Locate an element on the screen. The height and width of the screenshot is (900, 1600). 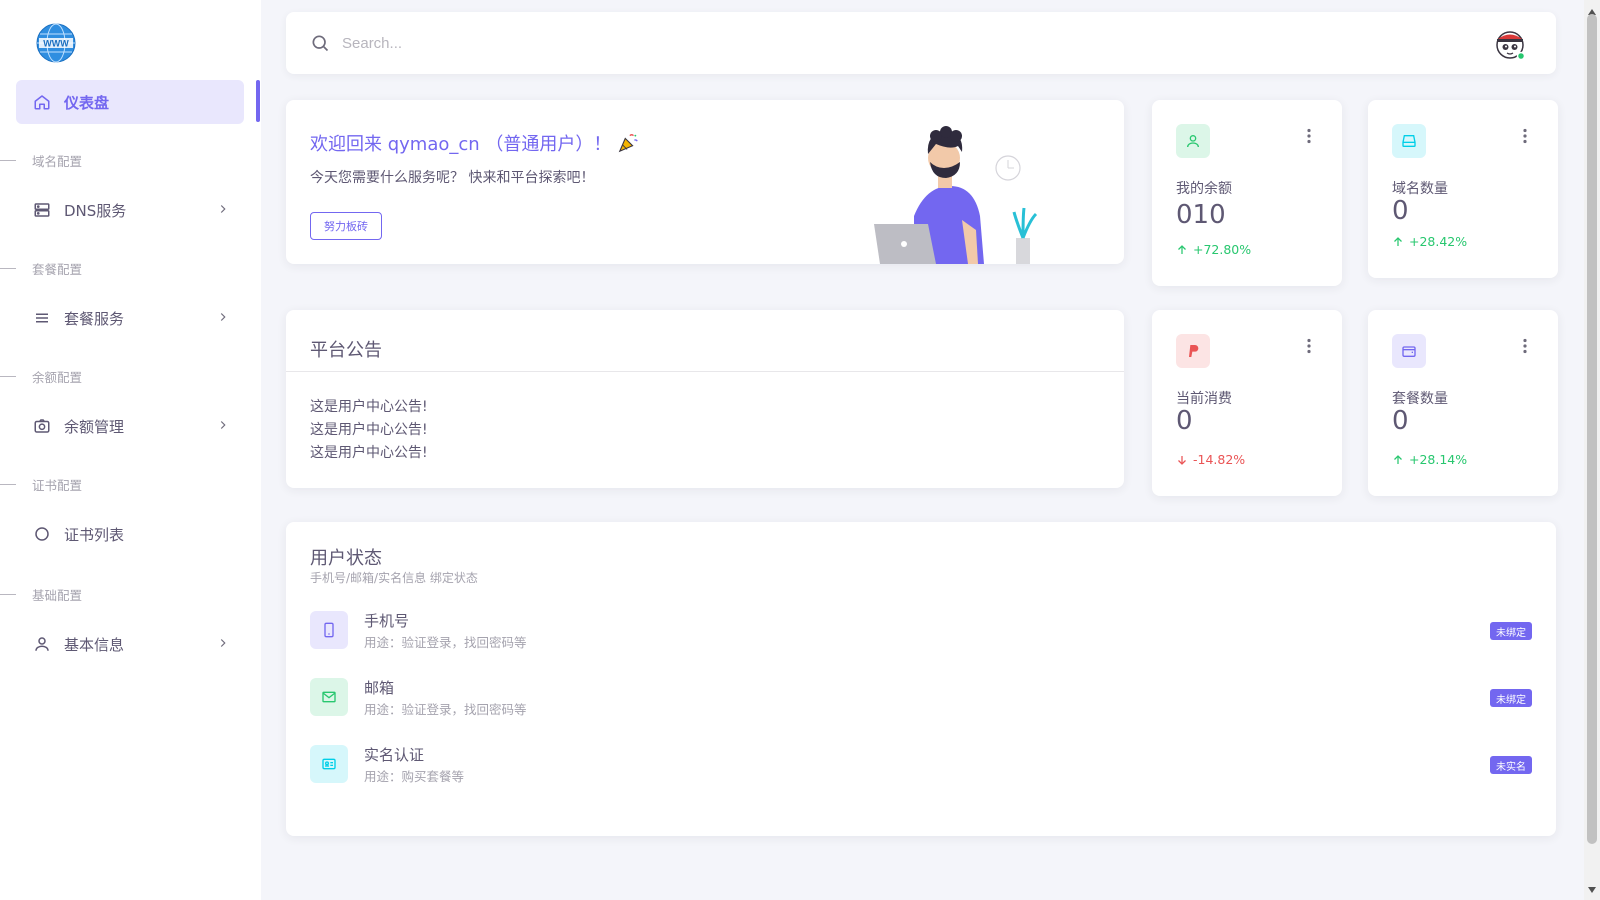
list-item-desc: 用途：验证登录，找回密码等 is located at coordinates (445, 642).